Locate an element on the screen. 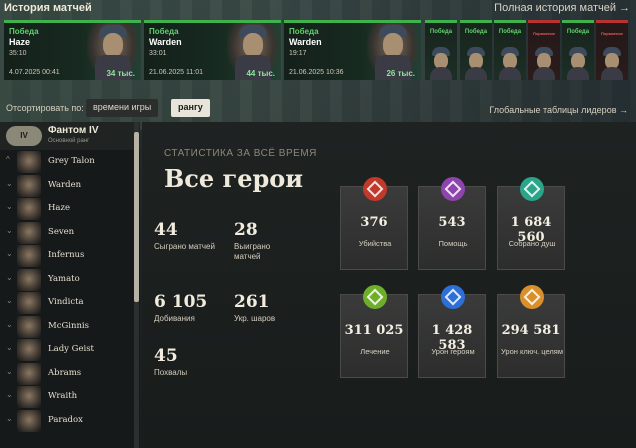 This screenshot has width=636, height=448. stat-label: Укр. шаров is located at coordinates (255, 318).